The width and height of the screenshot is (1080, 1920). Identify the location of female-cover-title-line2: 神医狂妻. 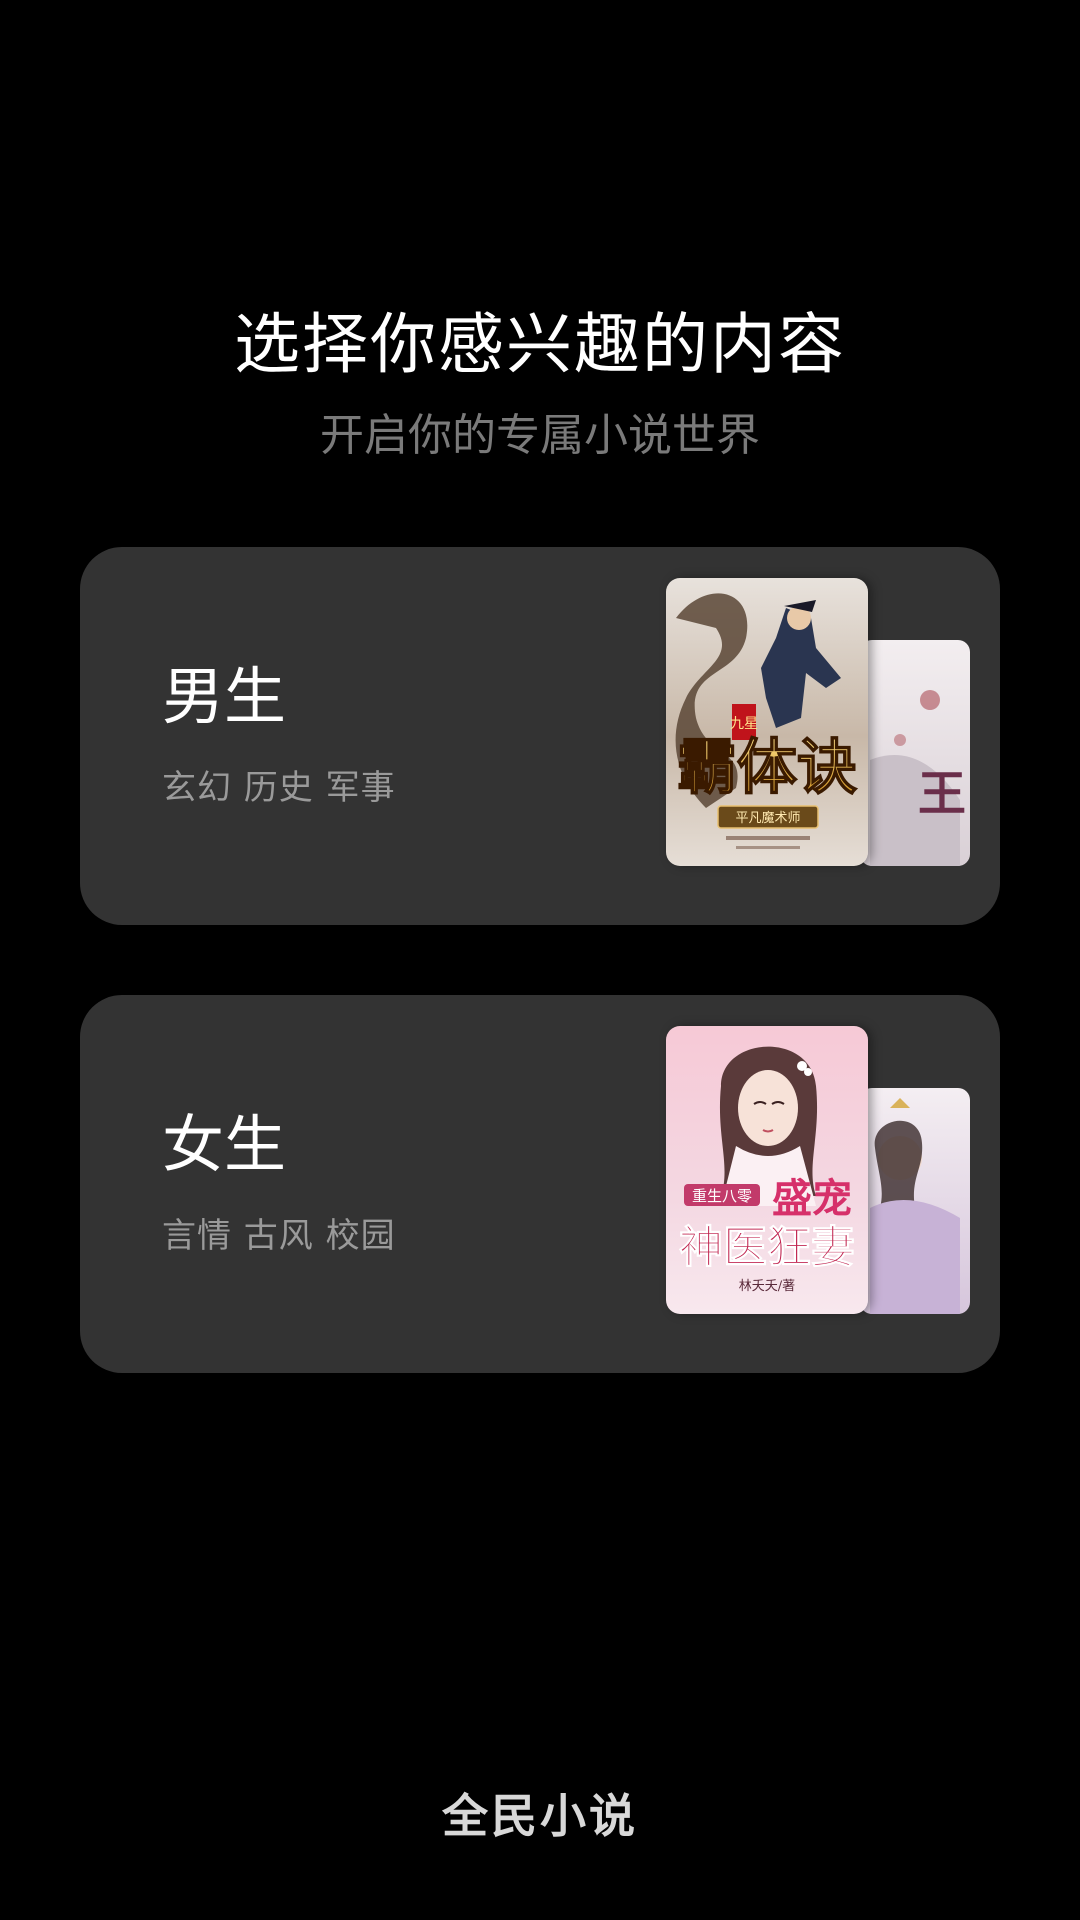
(767, 1247).